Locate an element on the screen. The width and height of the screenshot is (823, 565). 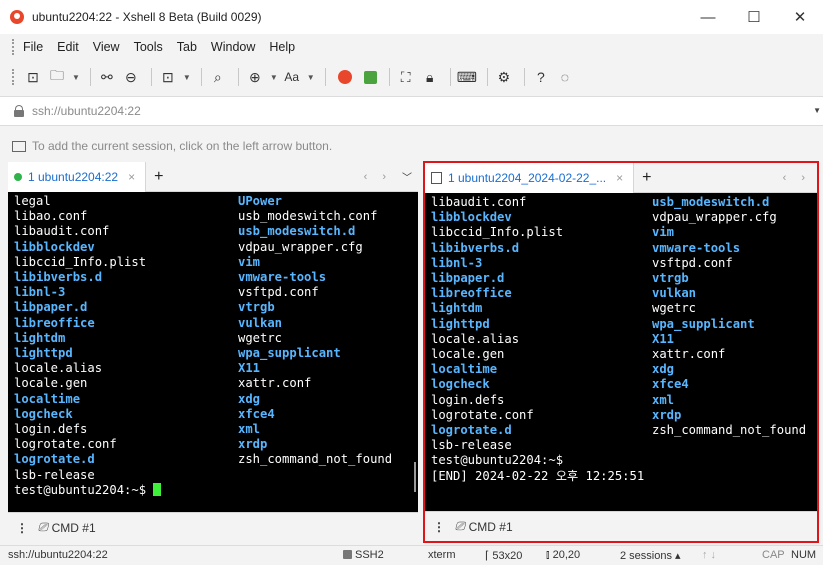
new-session-icon: ⊡ is located at coordinates (33, 77).